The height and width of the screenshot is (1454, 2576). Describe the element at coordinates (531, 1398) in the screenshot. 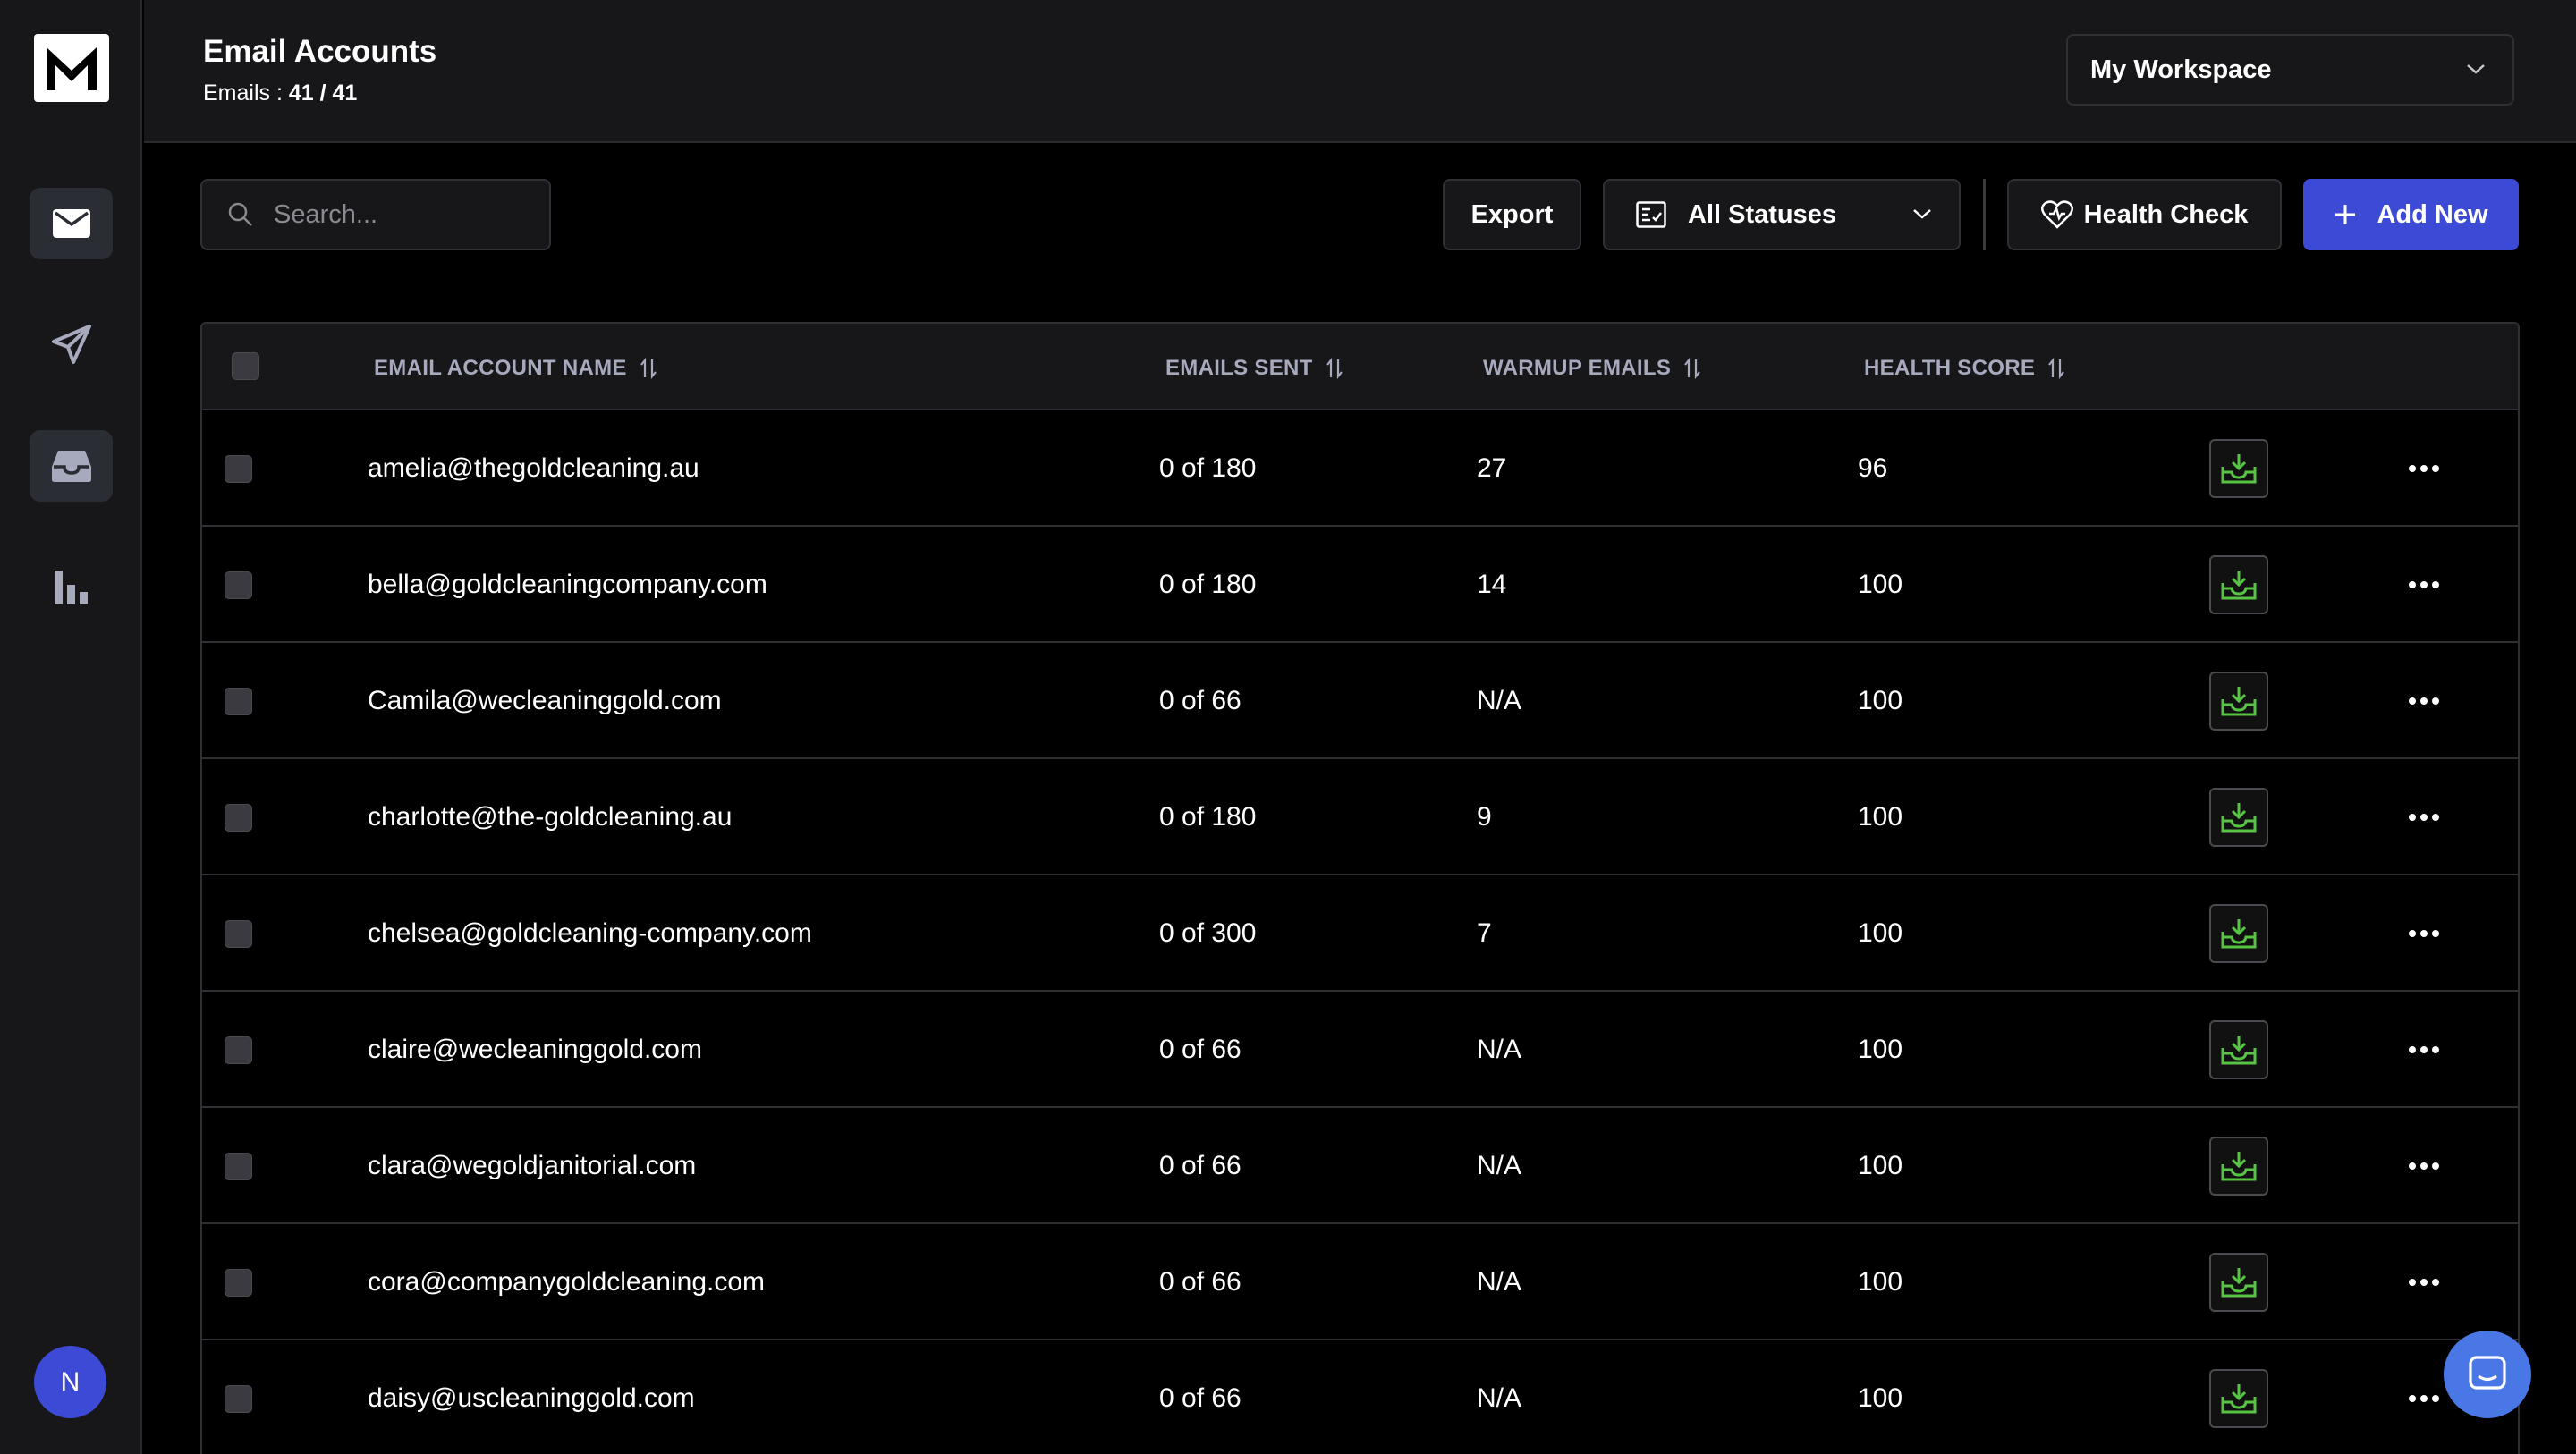

I see `email-account-name: daisy@uscleaninggold.com` at that location.